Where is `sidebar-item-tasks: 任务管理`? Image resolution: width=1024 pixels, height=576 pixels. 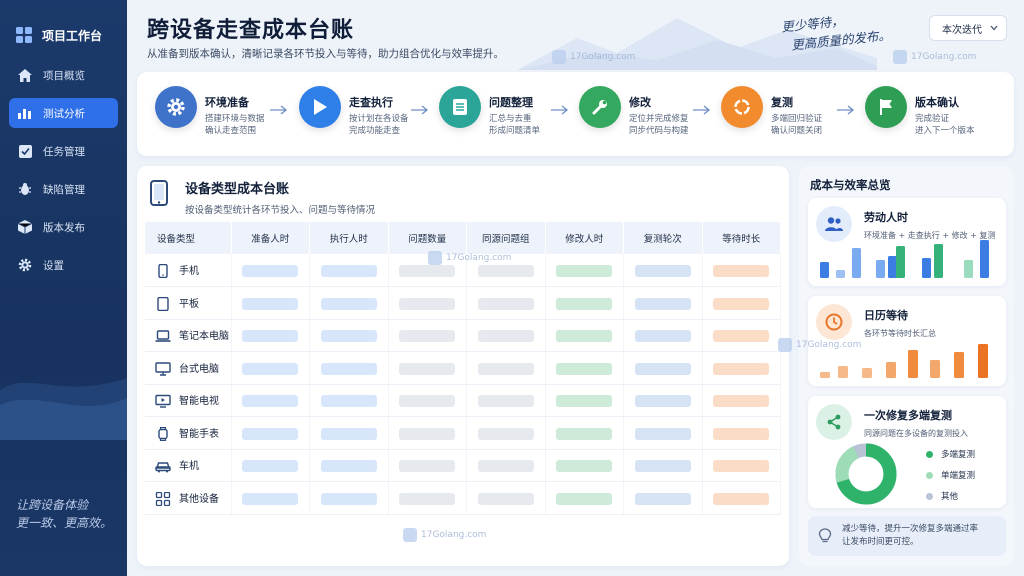 sidebar-item-tasks: 任务管理 is located at coordinates (63, 151).